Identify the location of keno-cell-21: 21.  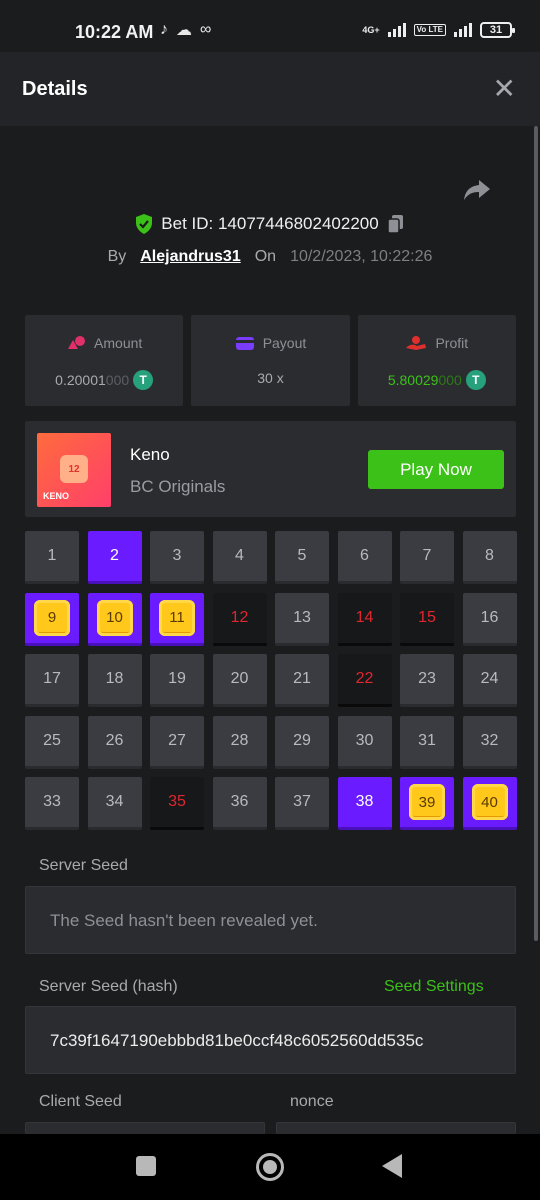
(302, 680).